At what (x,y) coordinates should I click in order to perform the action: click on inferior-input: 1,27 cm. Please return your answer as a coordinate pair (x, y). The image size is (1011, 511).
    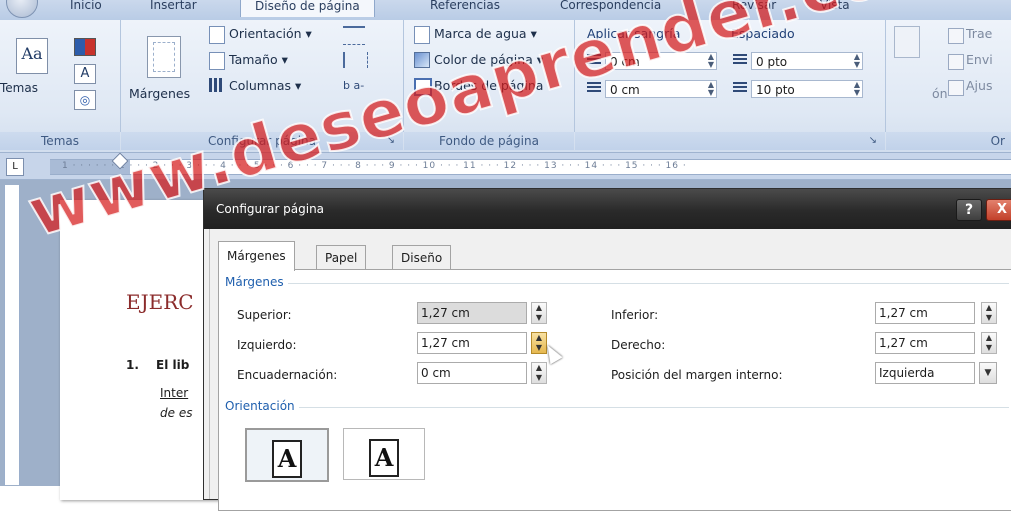
    Looking at the image, I should click on (925, 313).